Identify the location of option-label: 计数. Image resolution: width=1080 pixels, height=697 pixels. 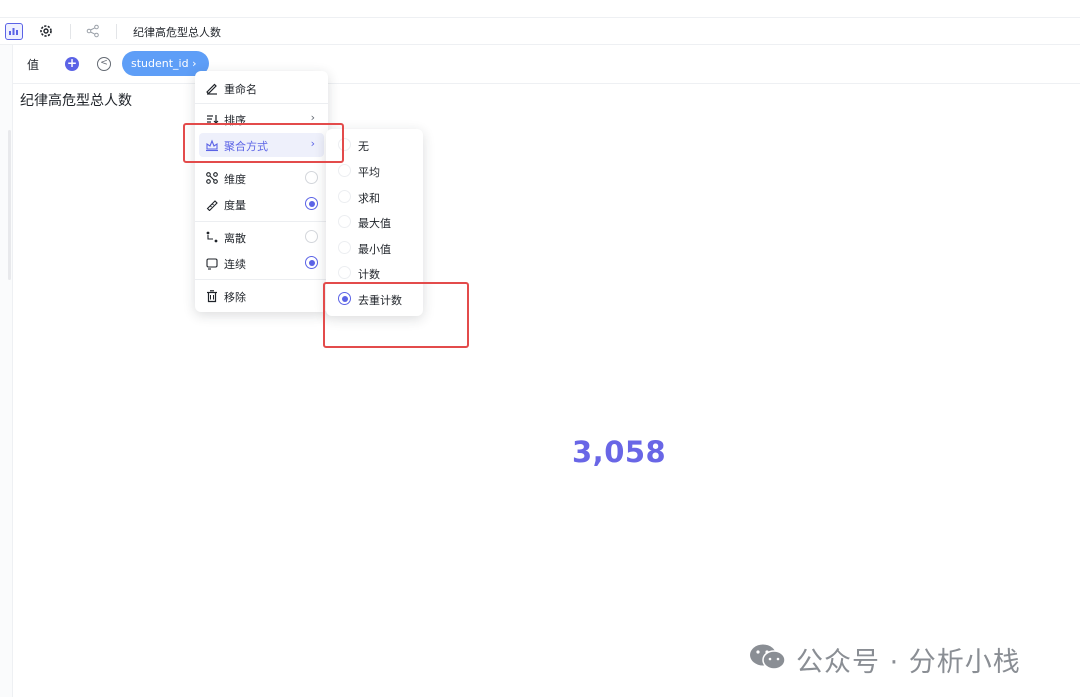
(369, 274).